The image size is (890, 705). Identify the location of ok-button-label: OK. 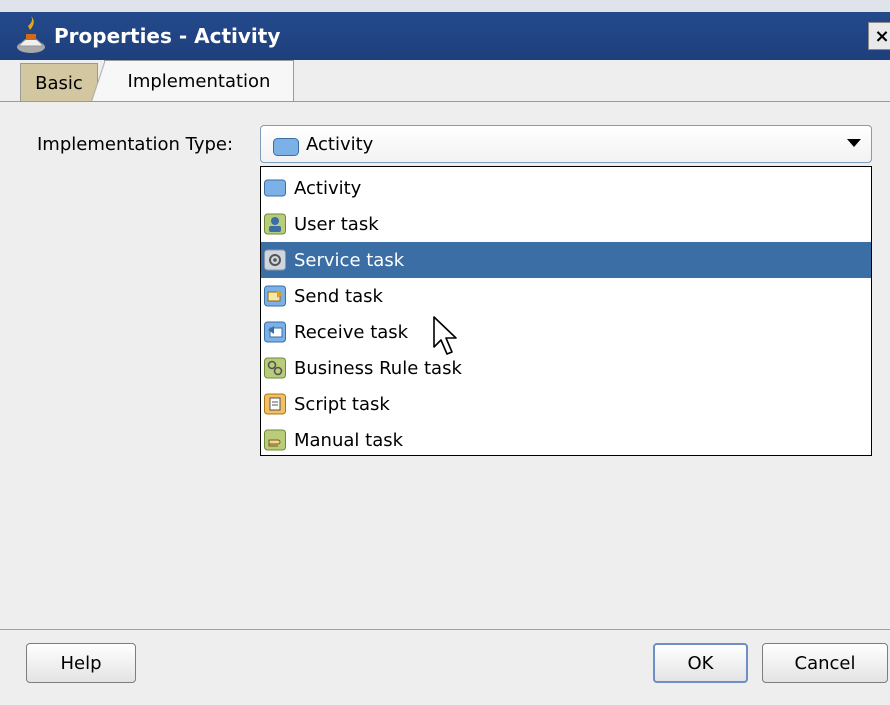
(700, 663).